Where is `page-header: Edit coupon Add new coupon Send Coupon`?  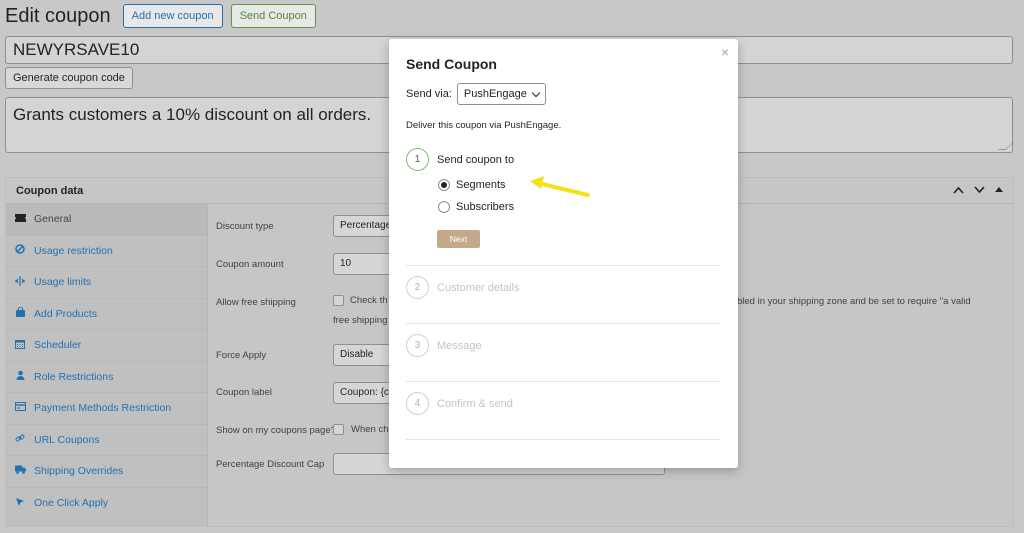 page-header: Edit coupon Add new coupon Send Coupon is located at coordinates (160, 16).